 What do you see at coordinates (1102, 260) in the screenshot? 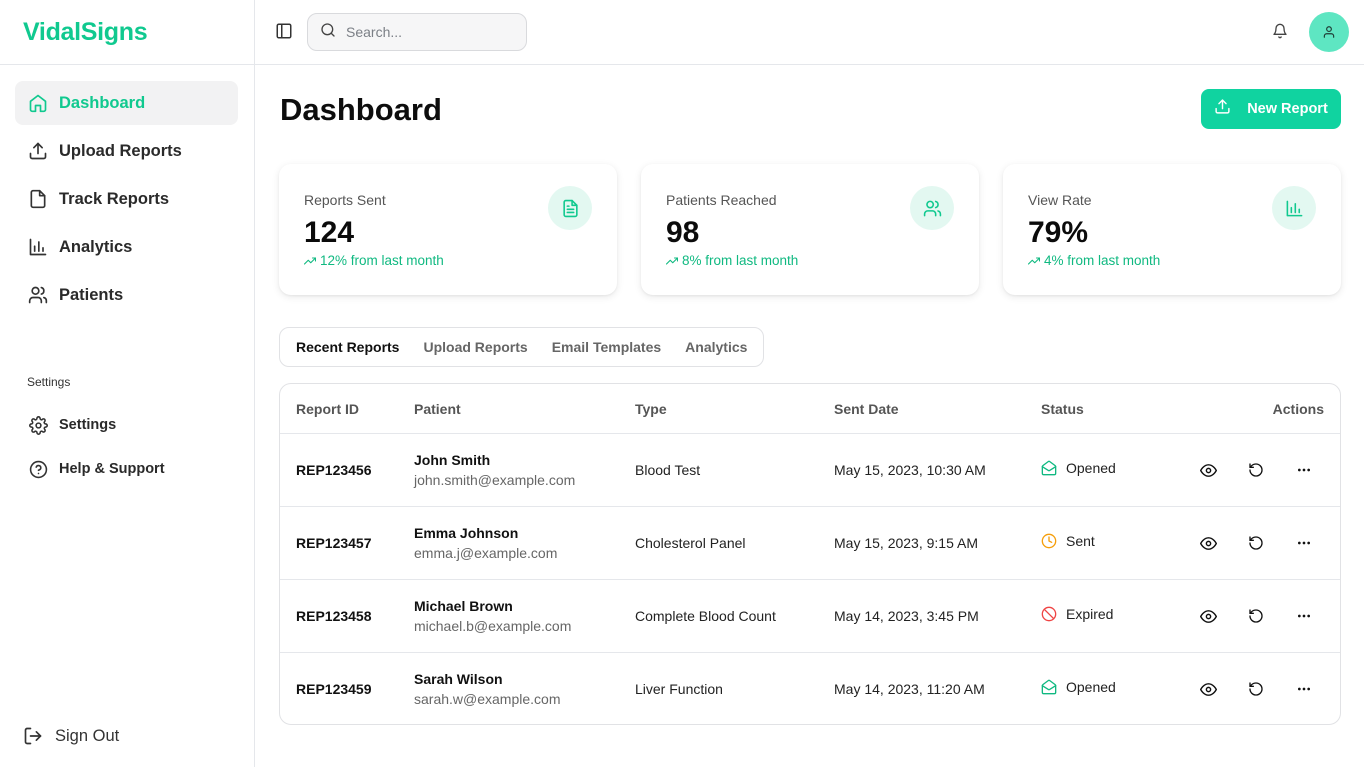
I see `stat-trend-text: 4% from last month` at bounding box center [1102, 260].